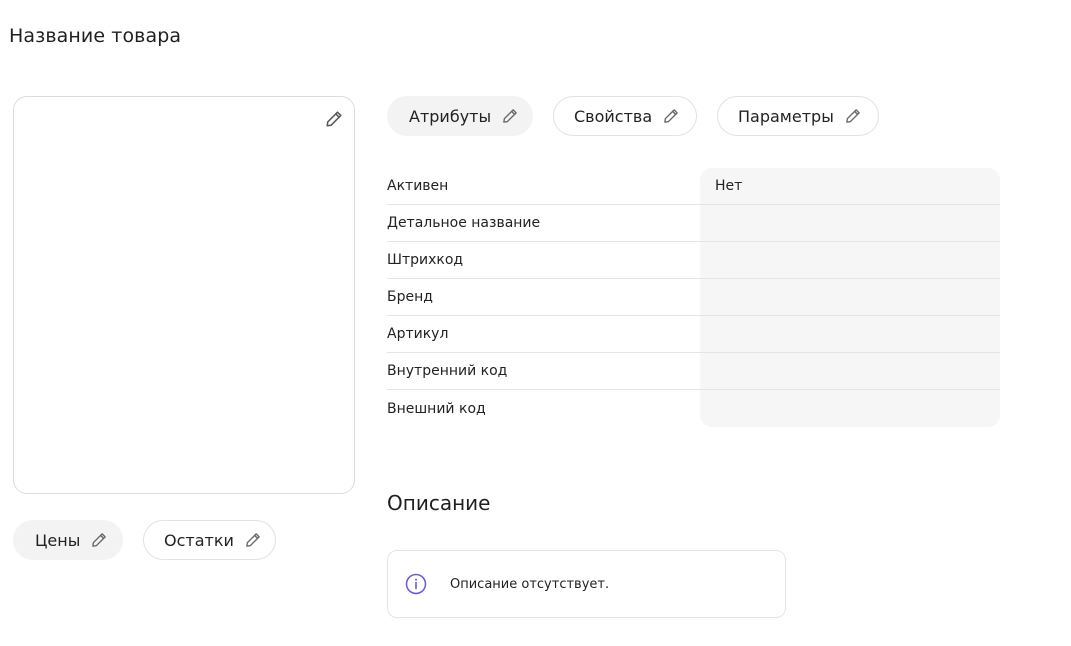 This screenshot has width=1071, height=646. I want to click on table-row: Детальное название, so click(693, 223).